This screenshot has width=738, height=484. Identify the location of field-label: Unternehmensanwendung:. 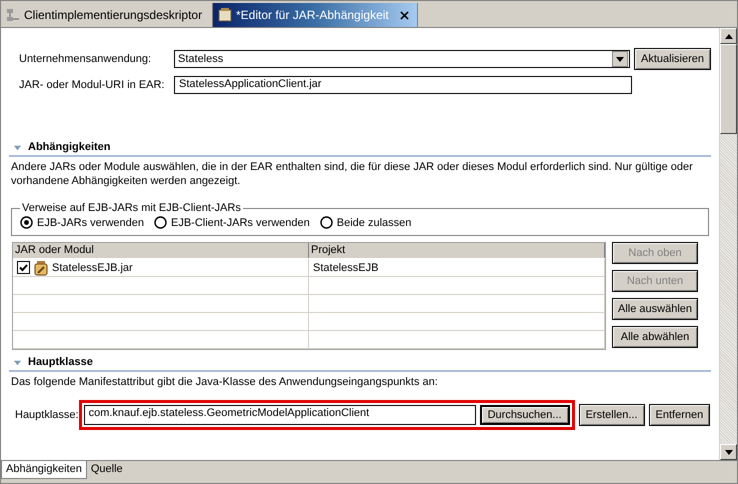
(85, 59).